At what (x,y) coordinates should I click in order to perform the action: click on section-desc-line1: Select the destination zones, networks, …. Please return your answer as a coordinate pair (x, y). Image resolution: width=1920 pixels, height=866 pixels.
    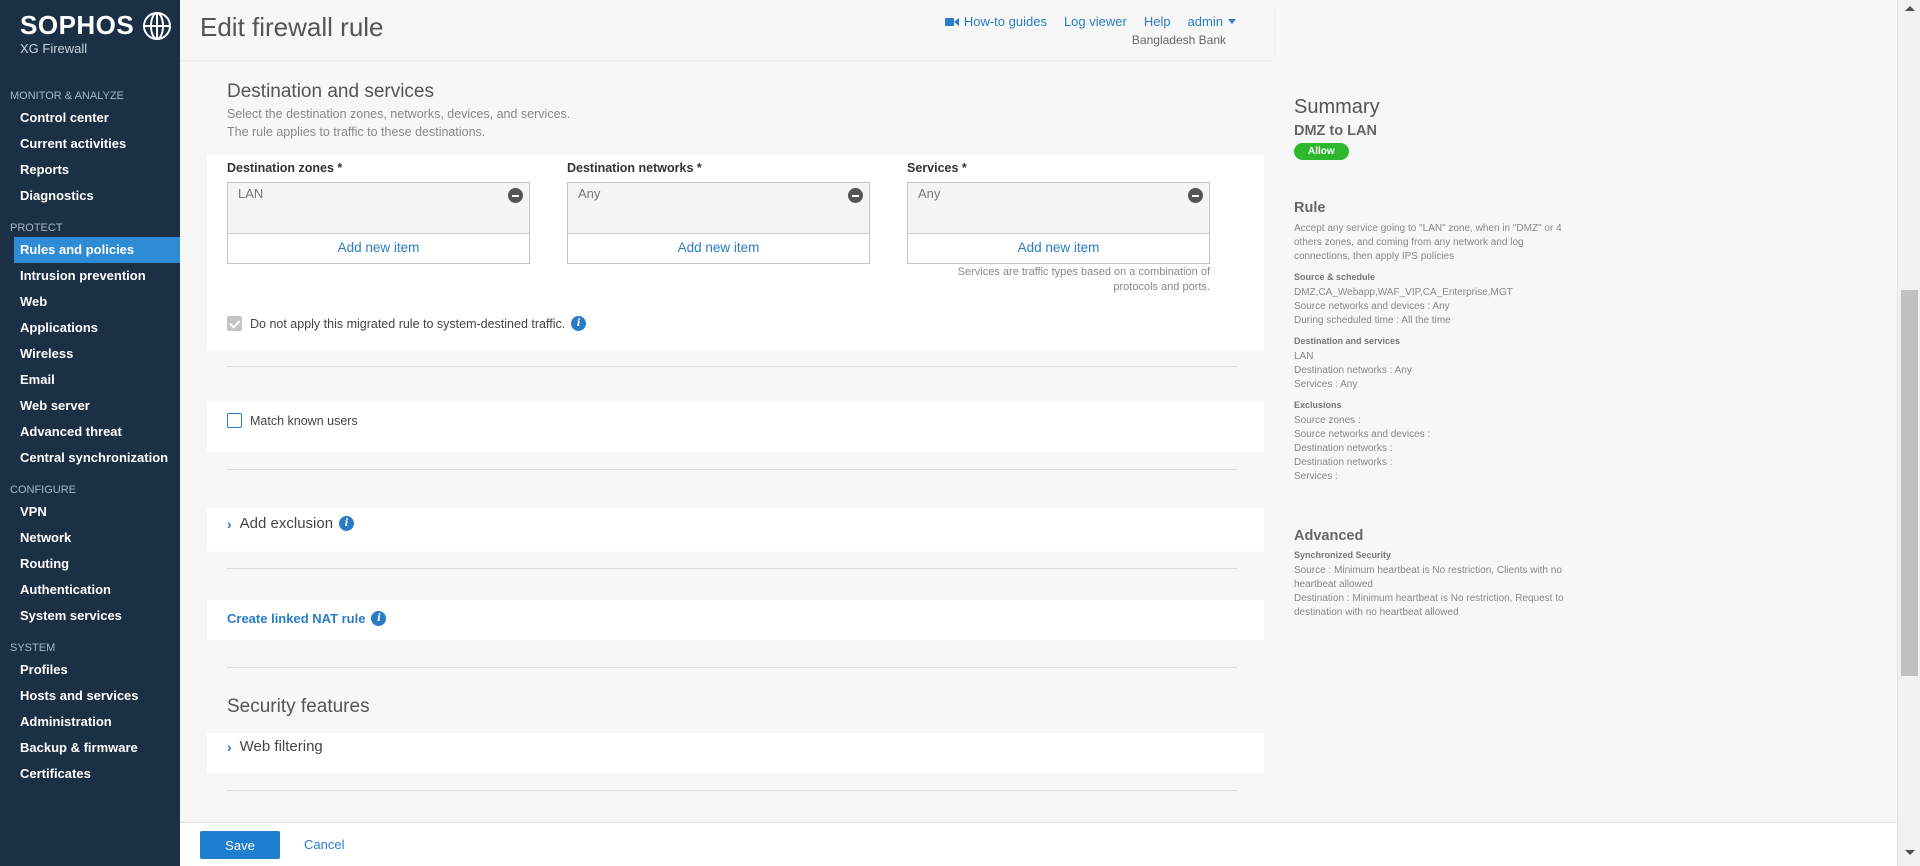
    Looking at the image, I should click on (399, 114).